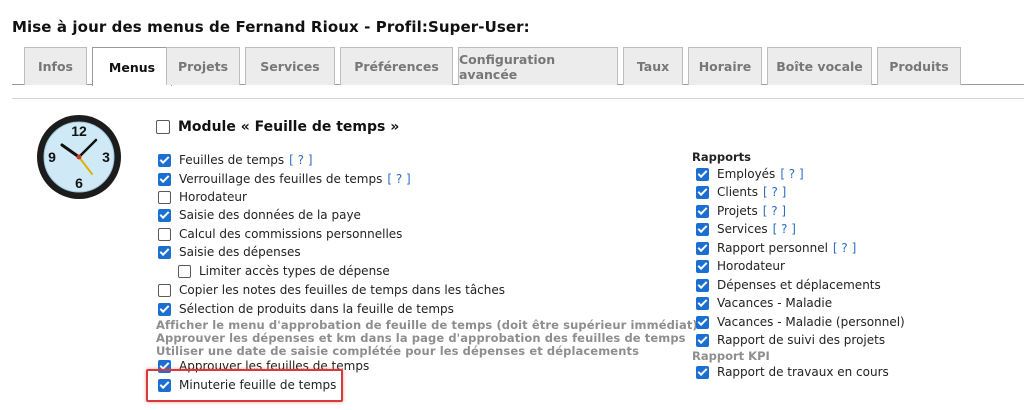 This screenshot has height=410, width=1024. Describe the element at coordinates (106, 157) in the screenshot. I see `clock-number-3: 3` at that location.